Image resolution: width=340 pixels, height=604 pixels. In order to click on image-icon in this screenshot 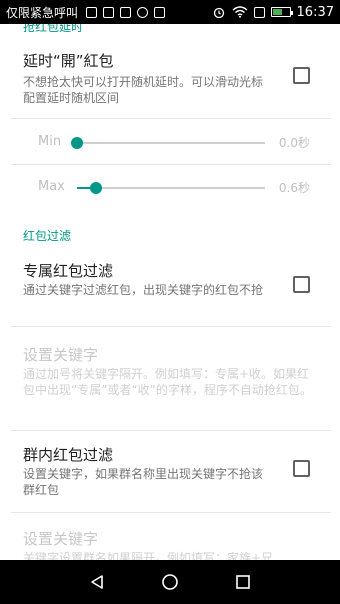, I will do `click(126, 12)`.